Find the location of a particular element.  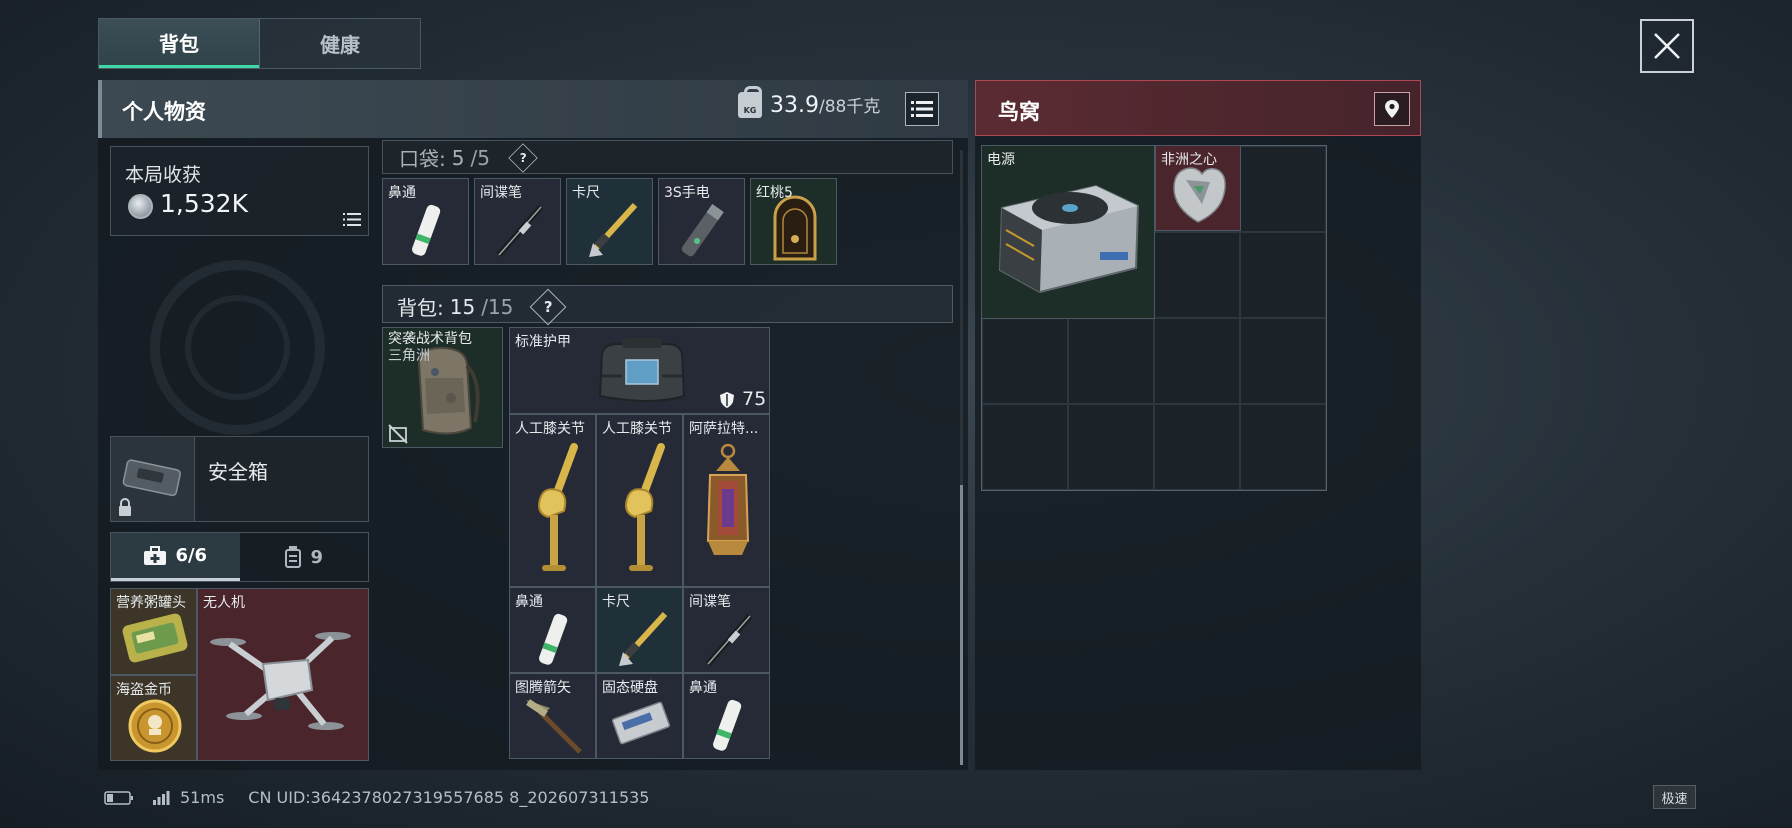

no-trade-icon is located at coordinates (398, 434).